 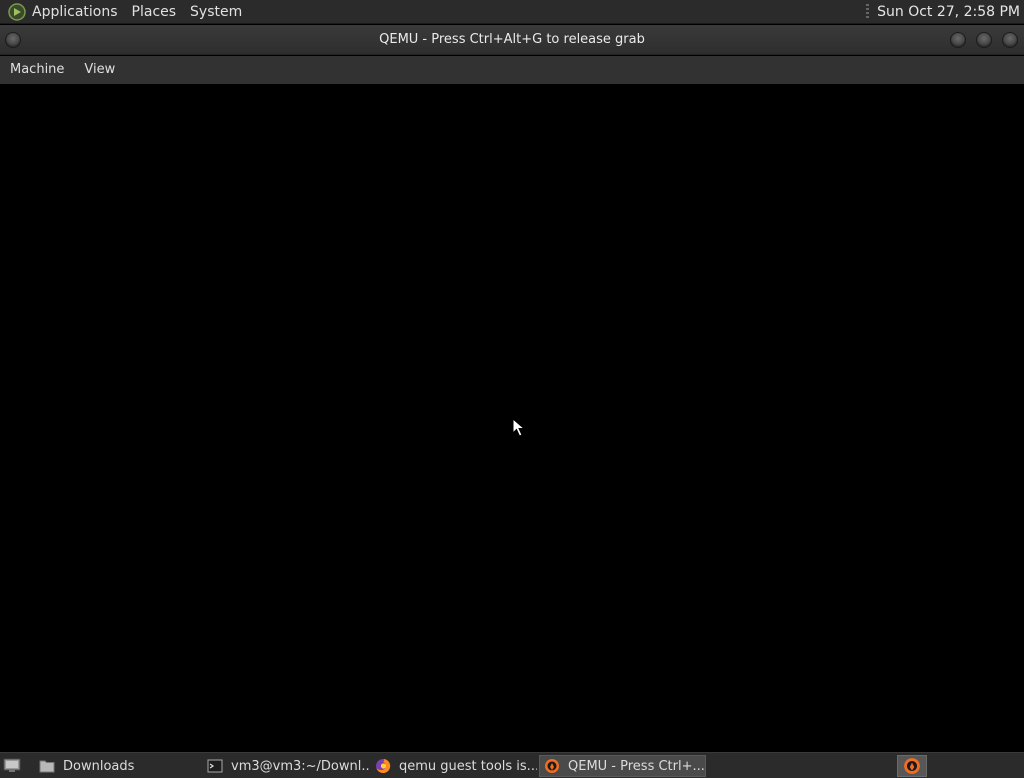 What do you see at coordinates (17, 11) in the screenshot?
I see `applications-logo-icon` at bounding box center [17, 11].